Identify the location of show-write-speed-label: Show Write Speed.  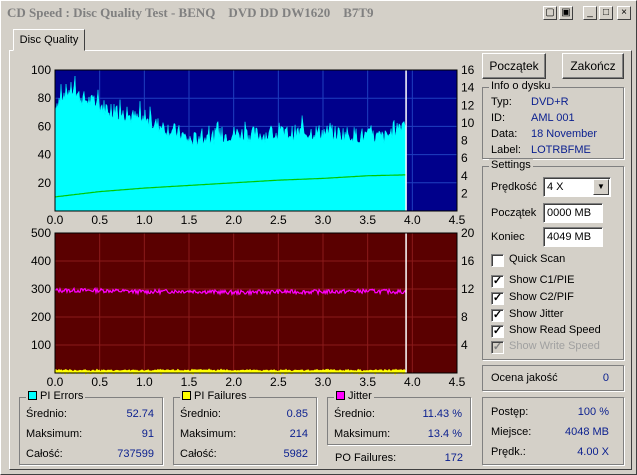
(554, 346).